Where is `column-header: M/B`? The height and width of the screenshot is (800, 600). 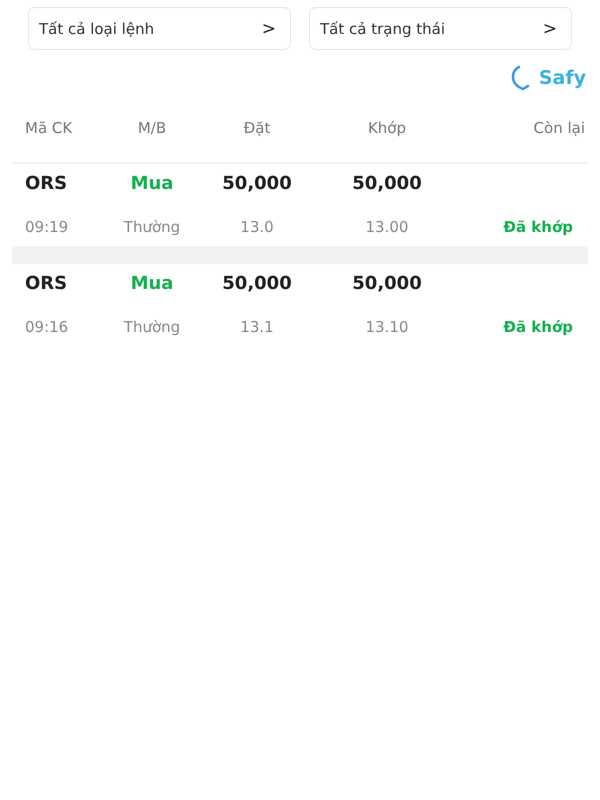 column-header: M/B is located at coordinates (152, 128).